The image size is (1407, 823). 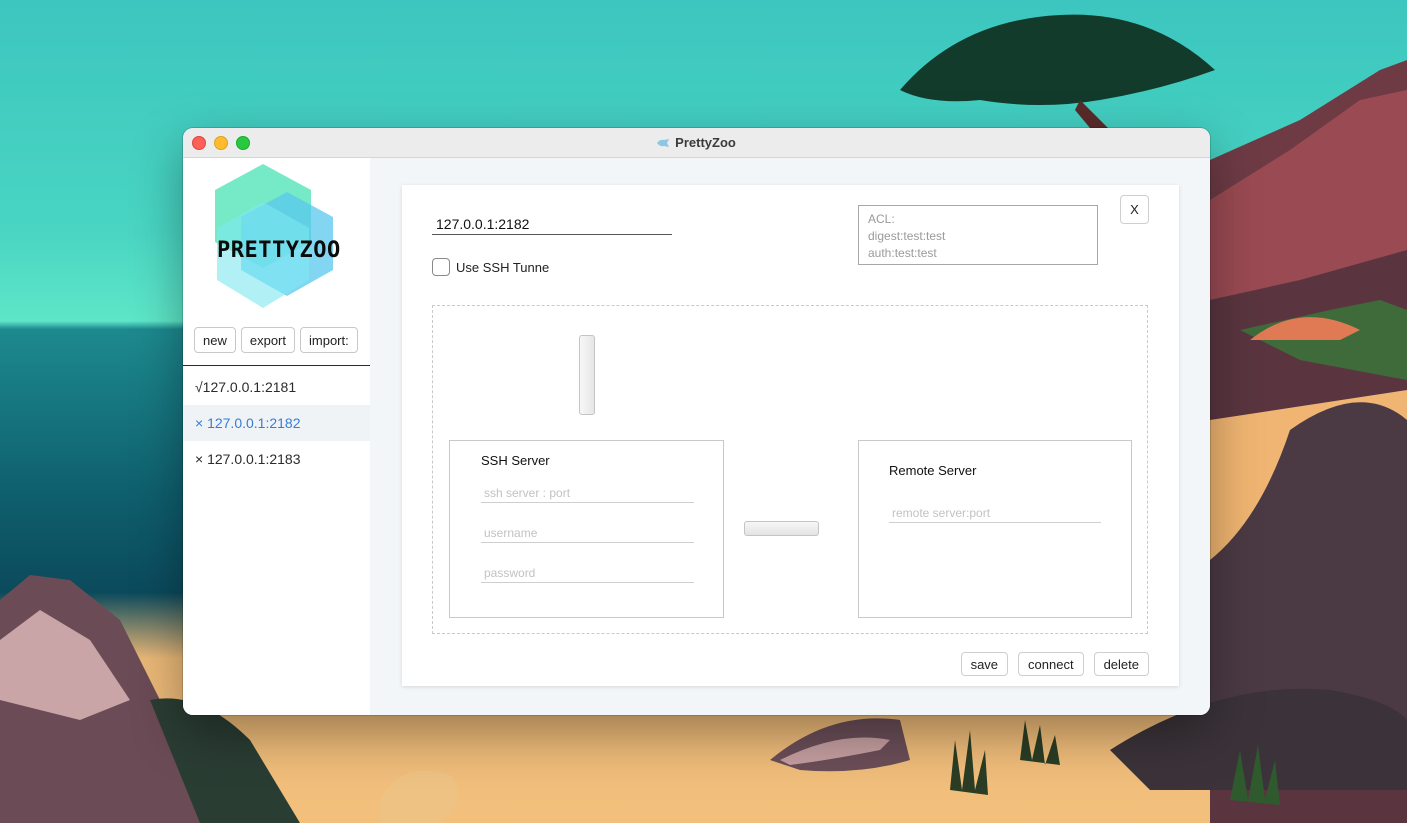 What do you see at coordinates (1134, 209) in the screenshot?
I see `close-button: X` at bounding box center [1134, 209].